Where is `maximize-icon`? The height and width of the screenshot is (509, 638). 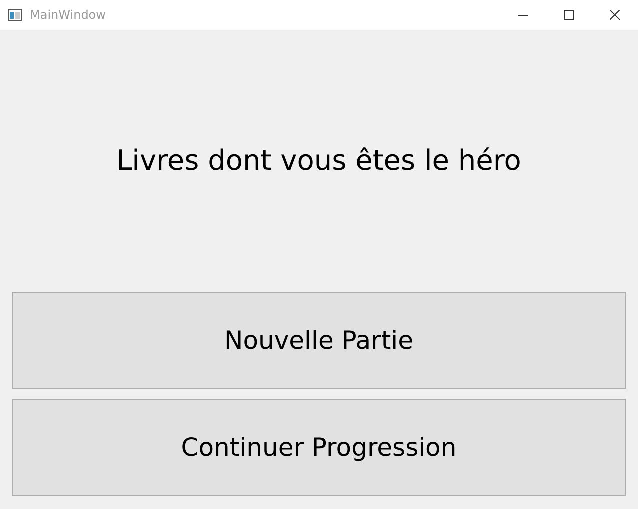 maximize-icon is located at coordinates (569, 15).